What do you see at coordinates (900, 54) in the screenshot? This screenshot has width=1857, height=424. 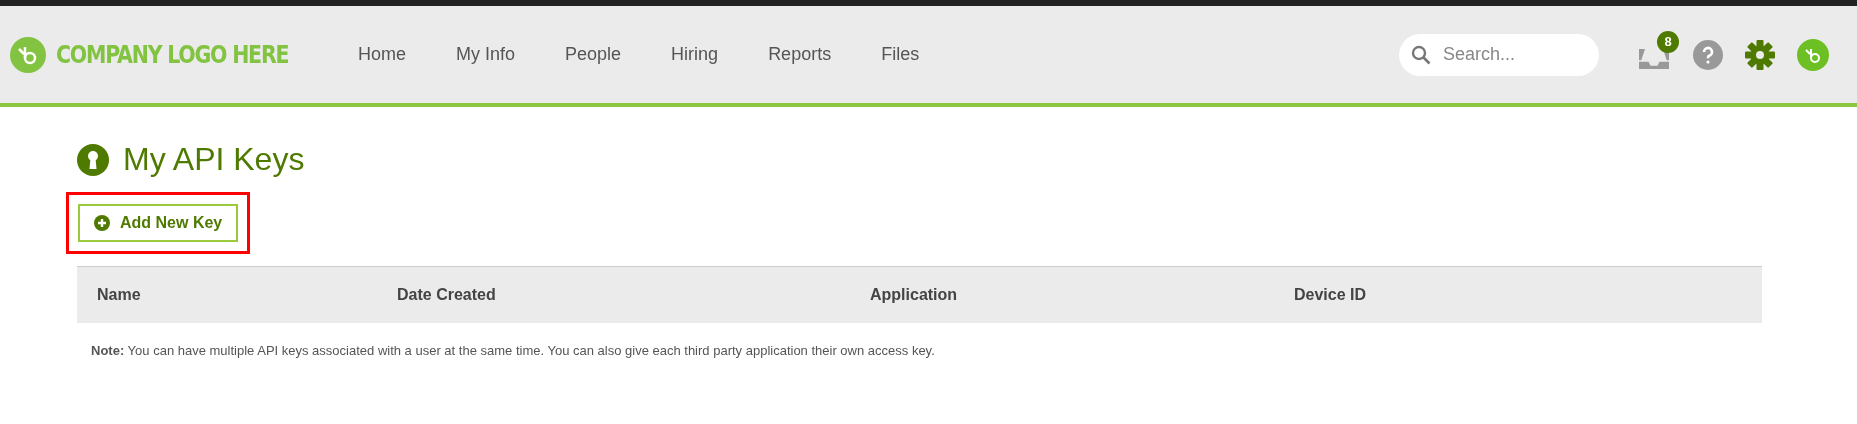 I see `nav-link: Files` at bounding box center [900, 54].